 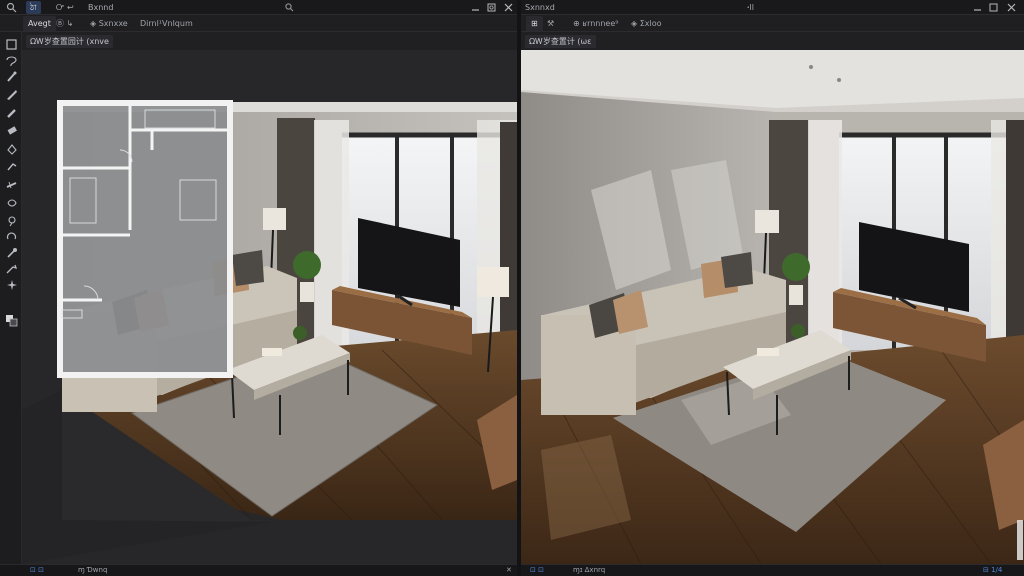 I want to click on window-title: Bxnnd, so click(x=101, y=7).